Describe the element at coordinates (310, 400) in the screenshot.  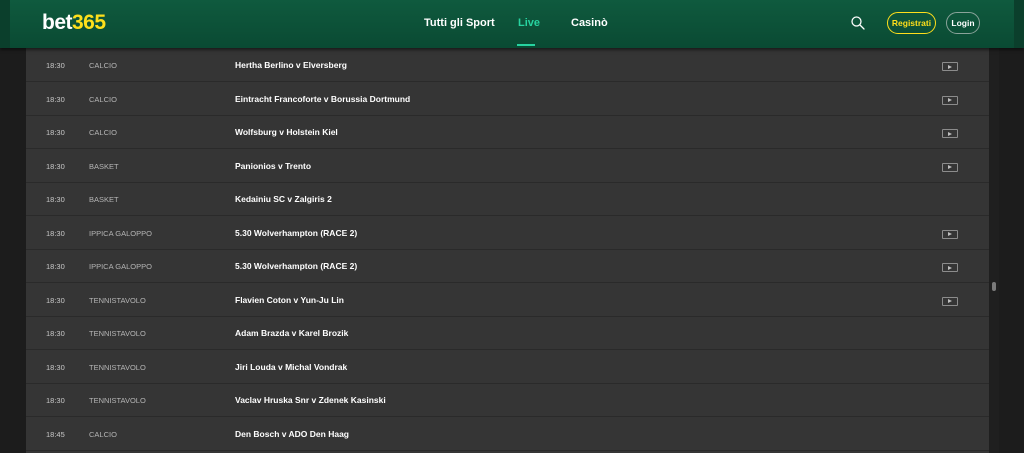
I see `event-name: Vaclav Hruska Snr v Zdenek Kasinski` at that location.